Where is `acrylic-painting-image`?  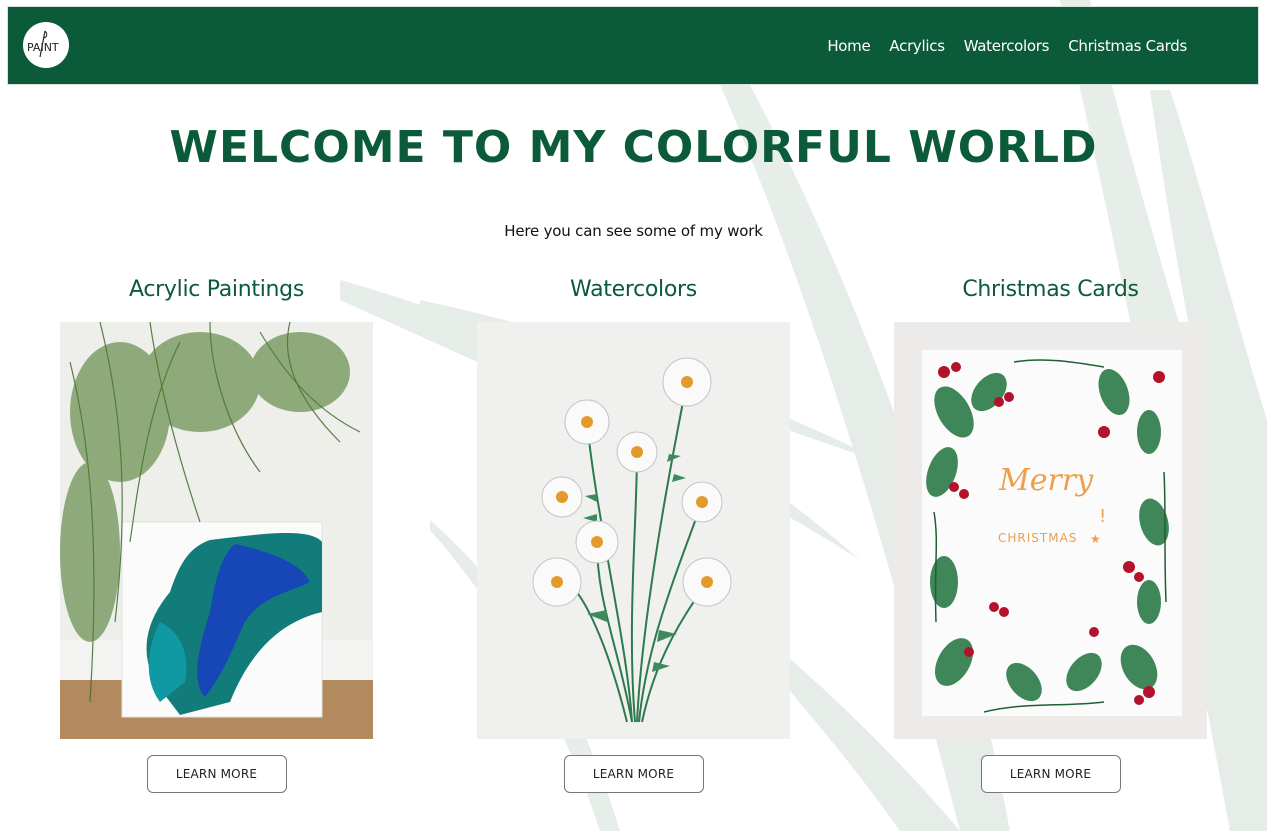
acrylic-painting-image is located at coordinates (216, 530).